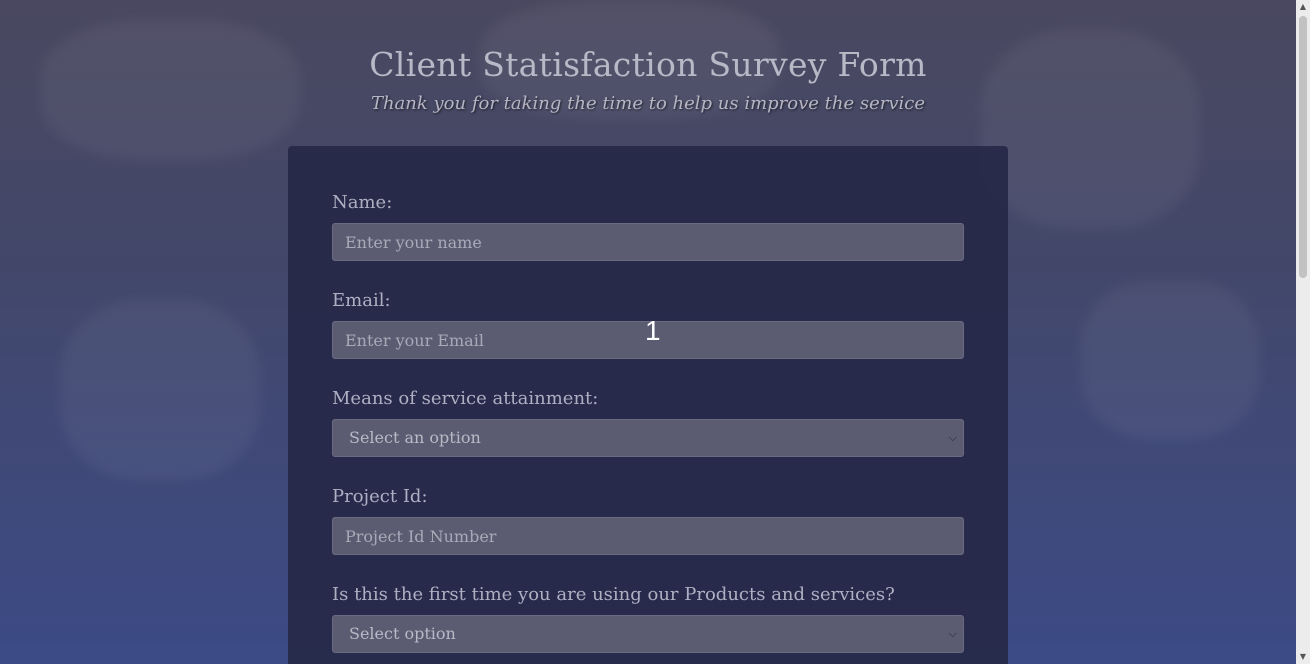 The image size is (1310, 664). What do you see at coordinates (415, 437) in the screenshot?
I see `service-means-selected-value: Select an option` at bounding box center [415, 437].